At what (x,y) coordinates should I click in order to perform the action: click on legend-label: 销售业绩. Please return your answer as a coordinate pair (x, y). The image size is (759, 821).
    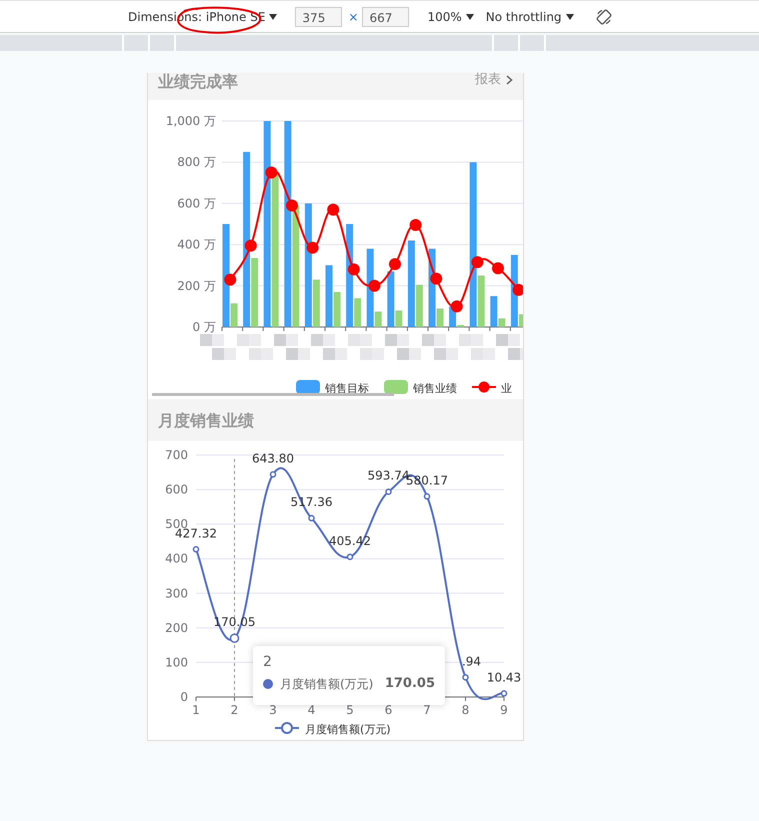
    Looking at the image, I should click on (435, 388).